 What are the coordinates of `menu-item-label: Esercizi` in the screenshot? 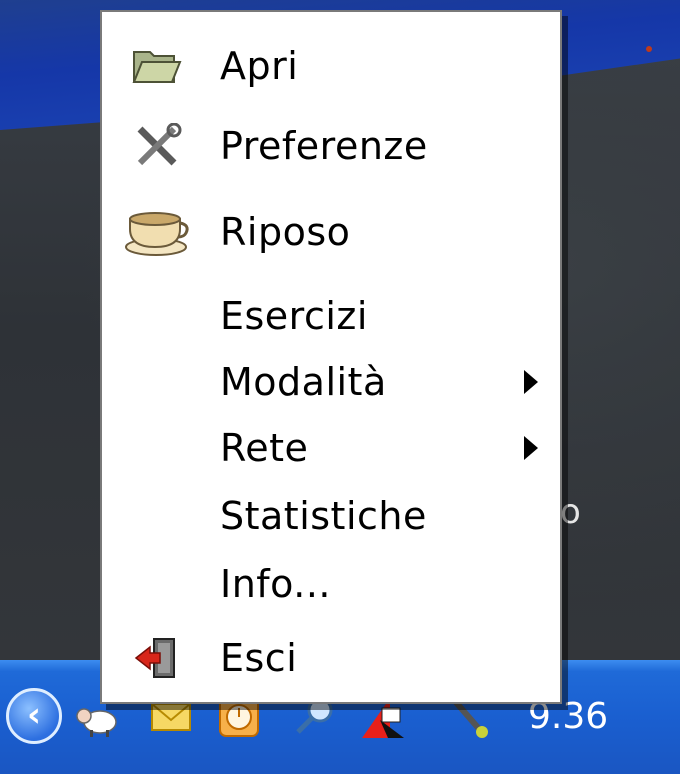 It's located at (294, 316).